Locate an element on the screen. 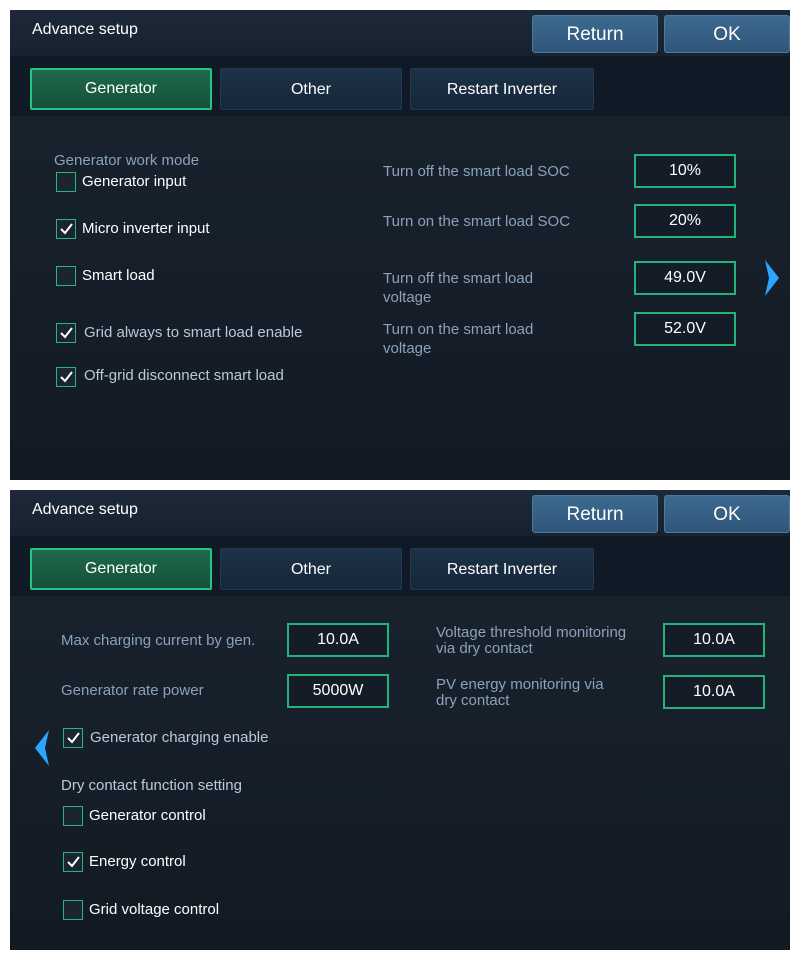 This screenshot has height=955, width=790. turn-off-smart-load-voltage-label-line2: voltage is located at coordinates (407, 297).